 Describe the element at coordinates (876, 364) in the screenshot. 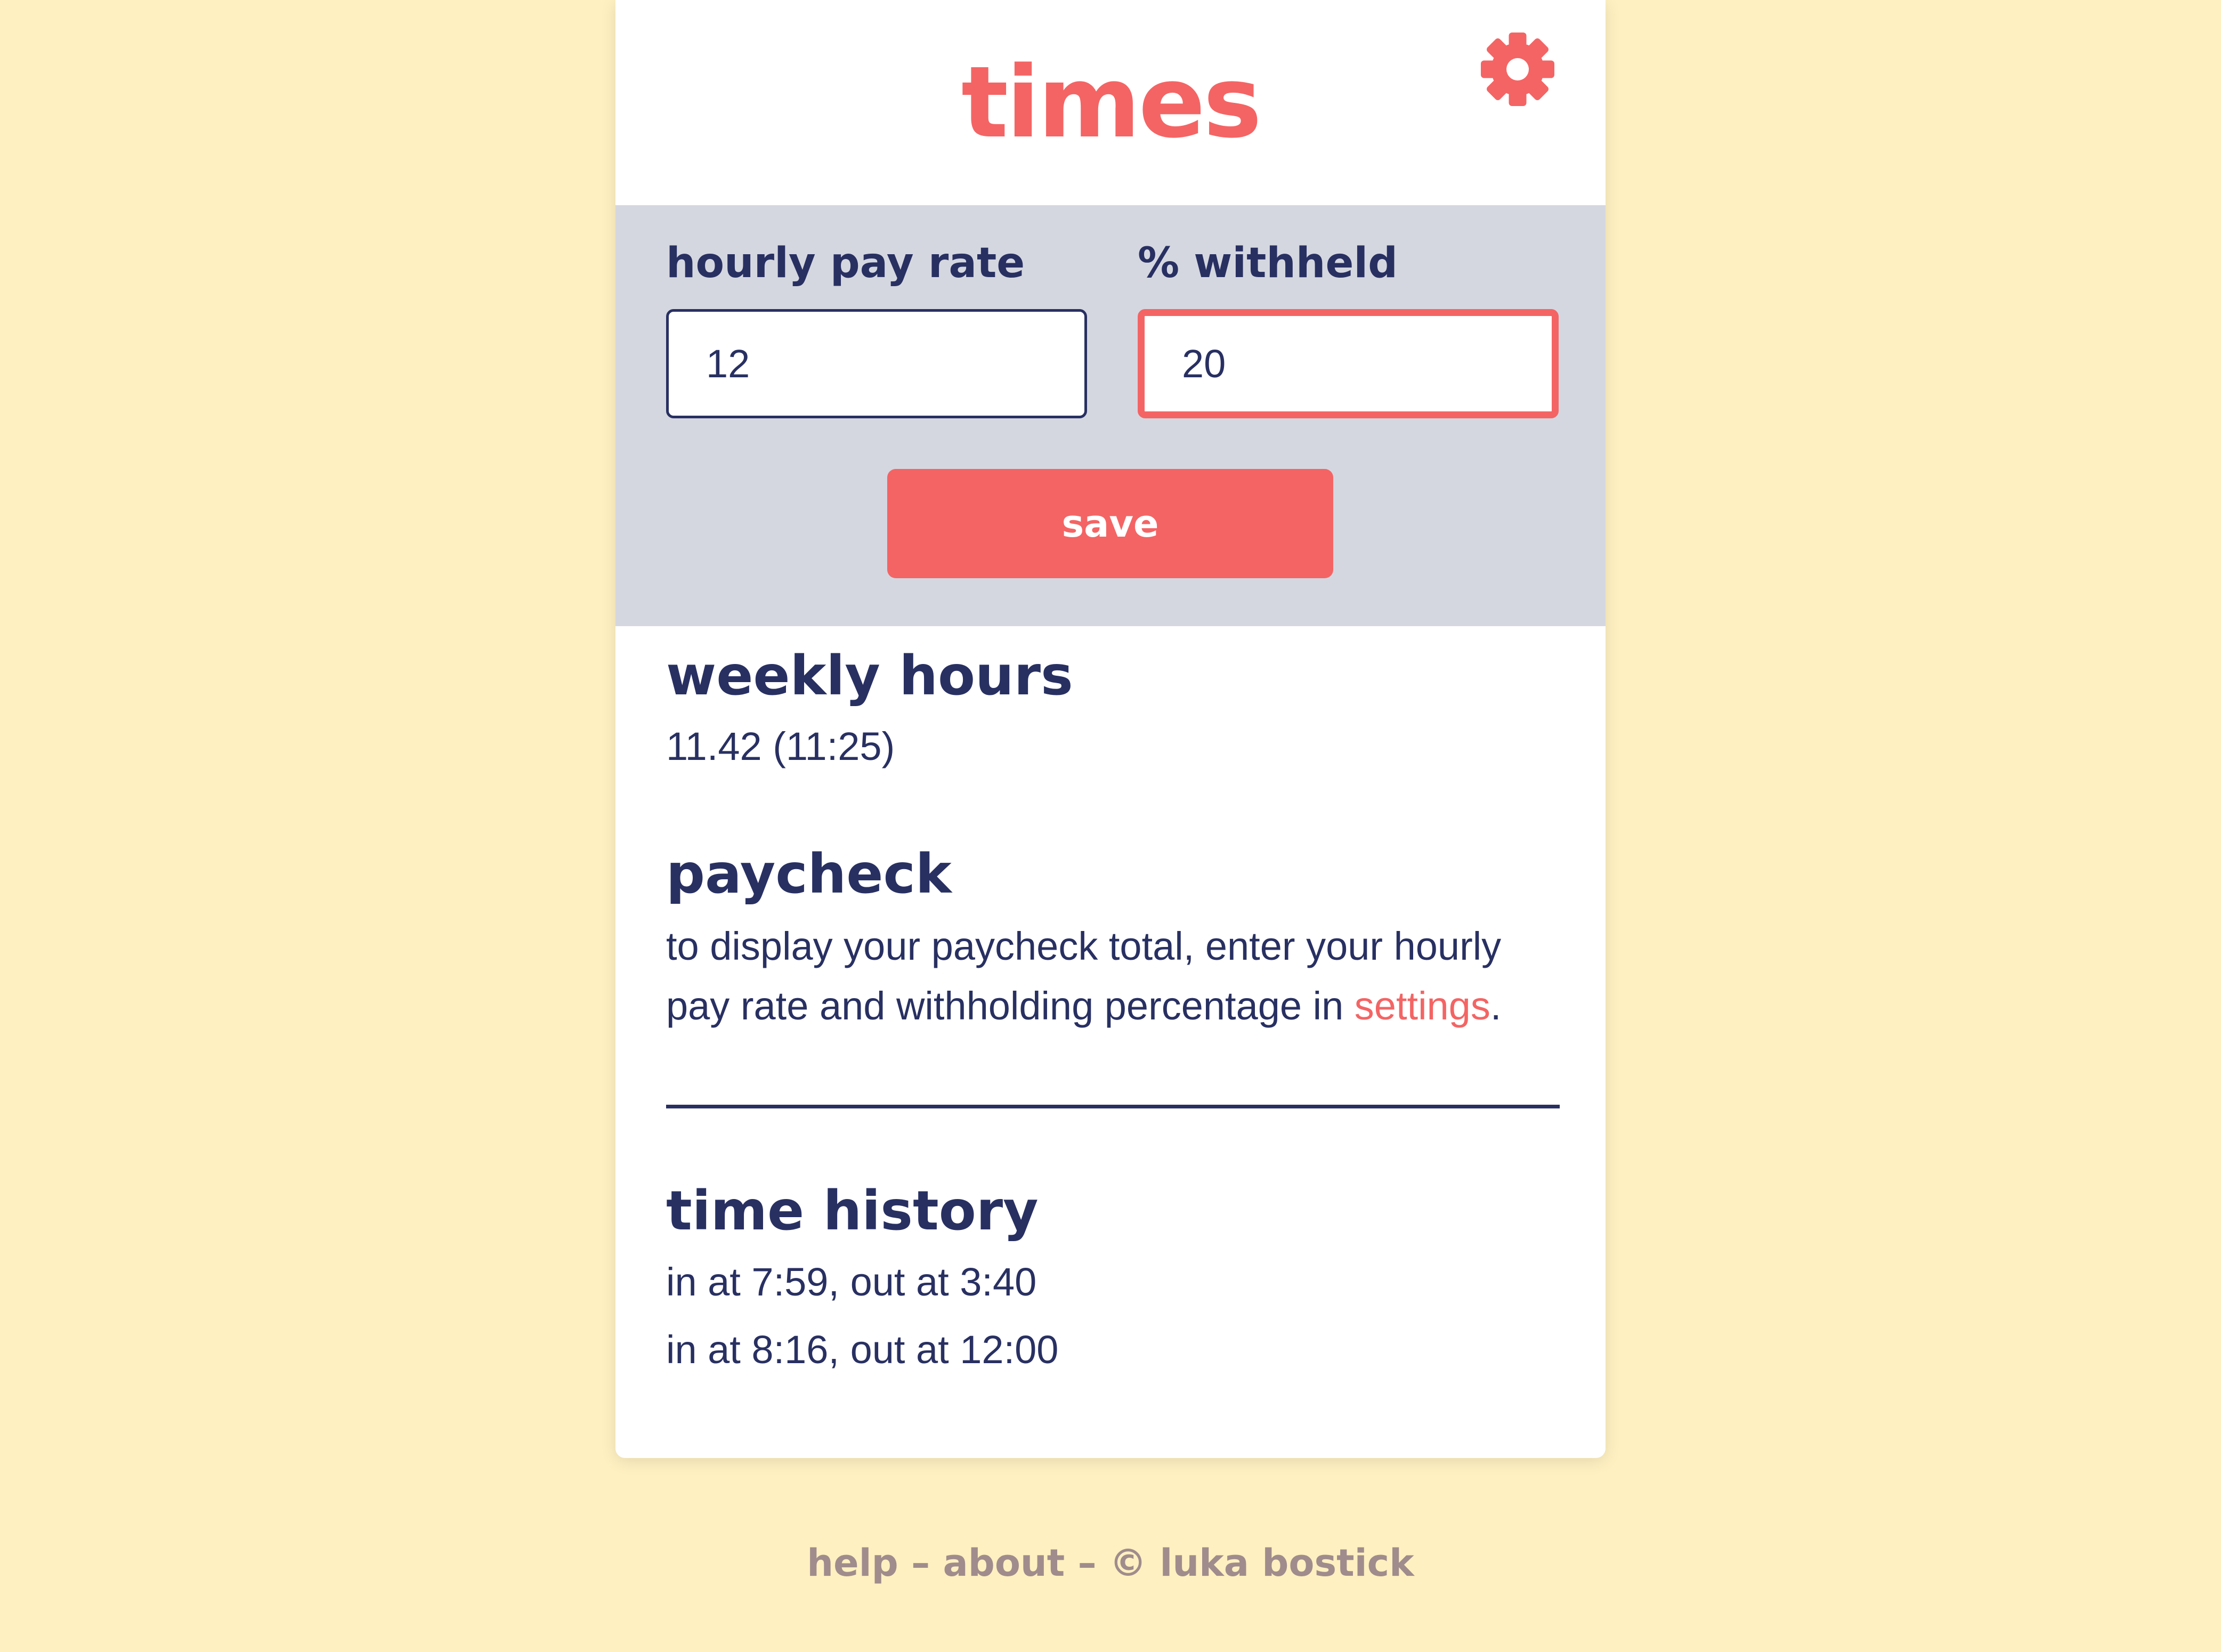

I see `hourly-pay-rate-input` at that location.